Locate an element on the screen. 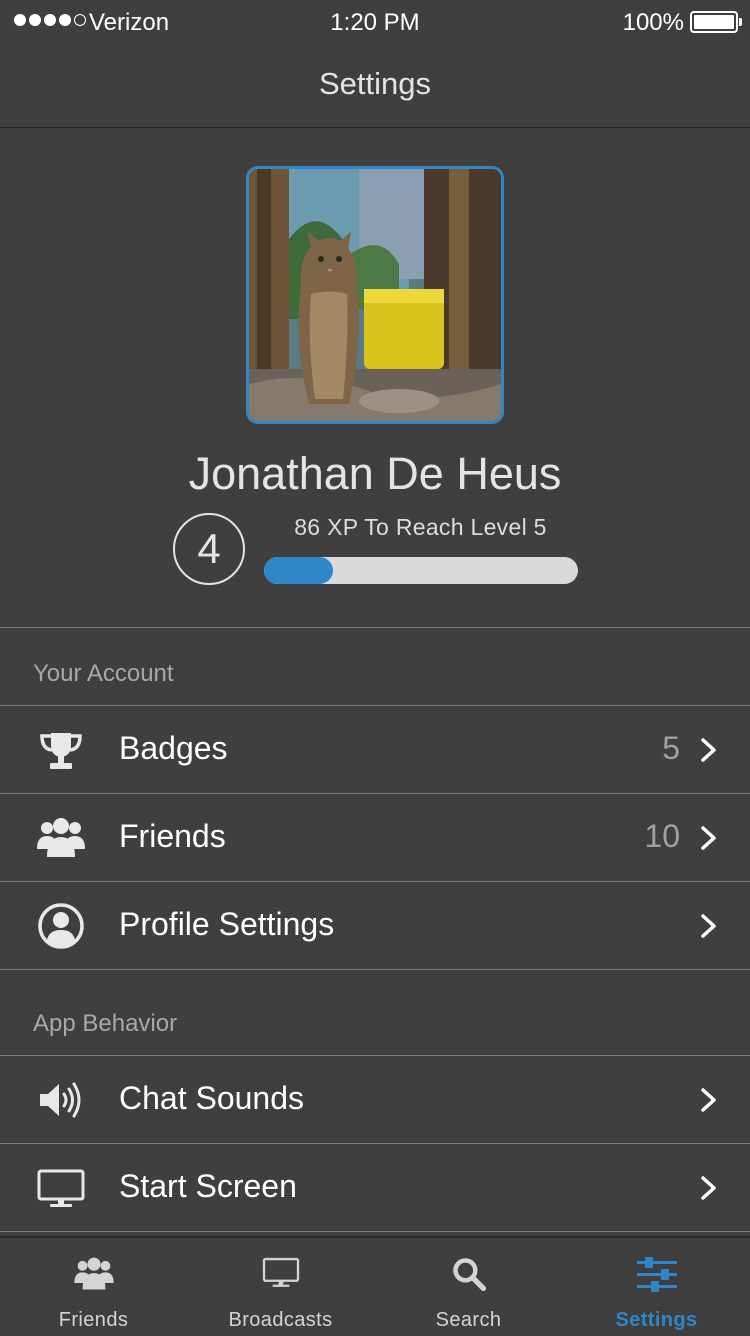 The width and height of the screenshot is (750, 1336). search-icon is located at coordinates (469, 1275).